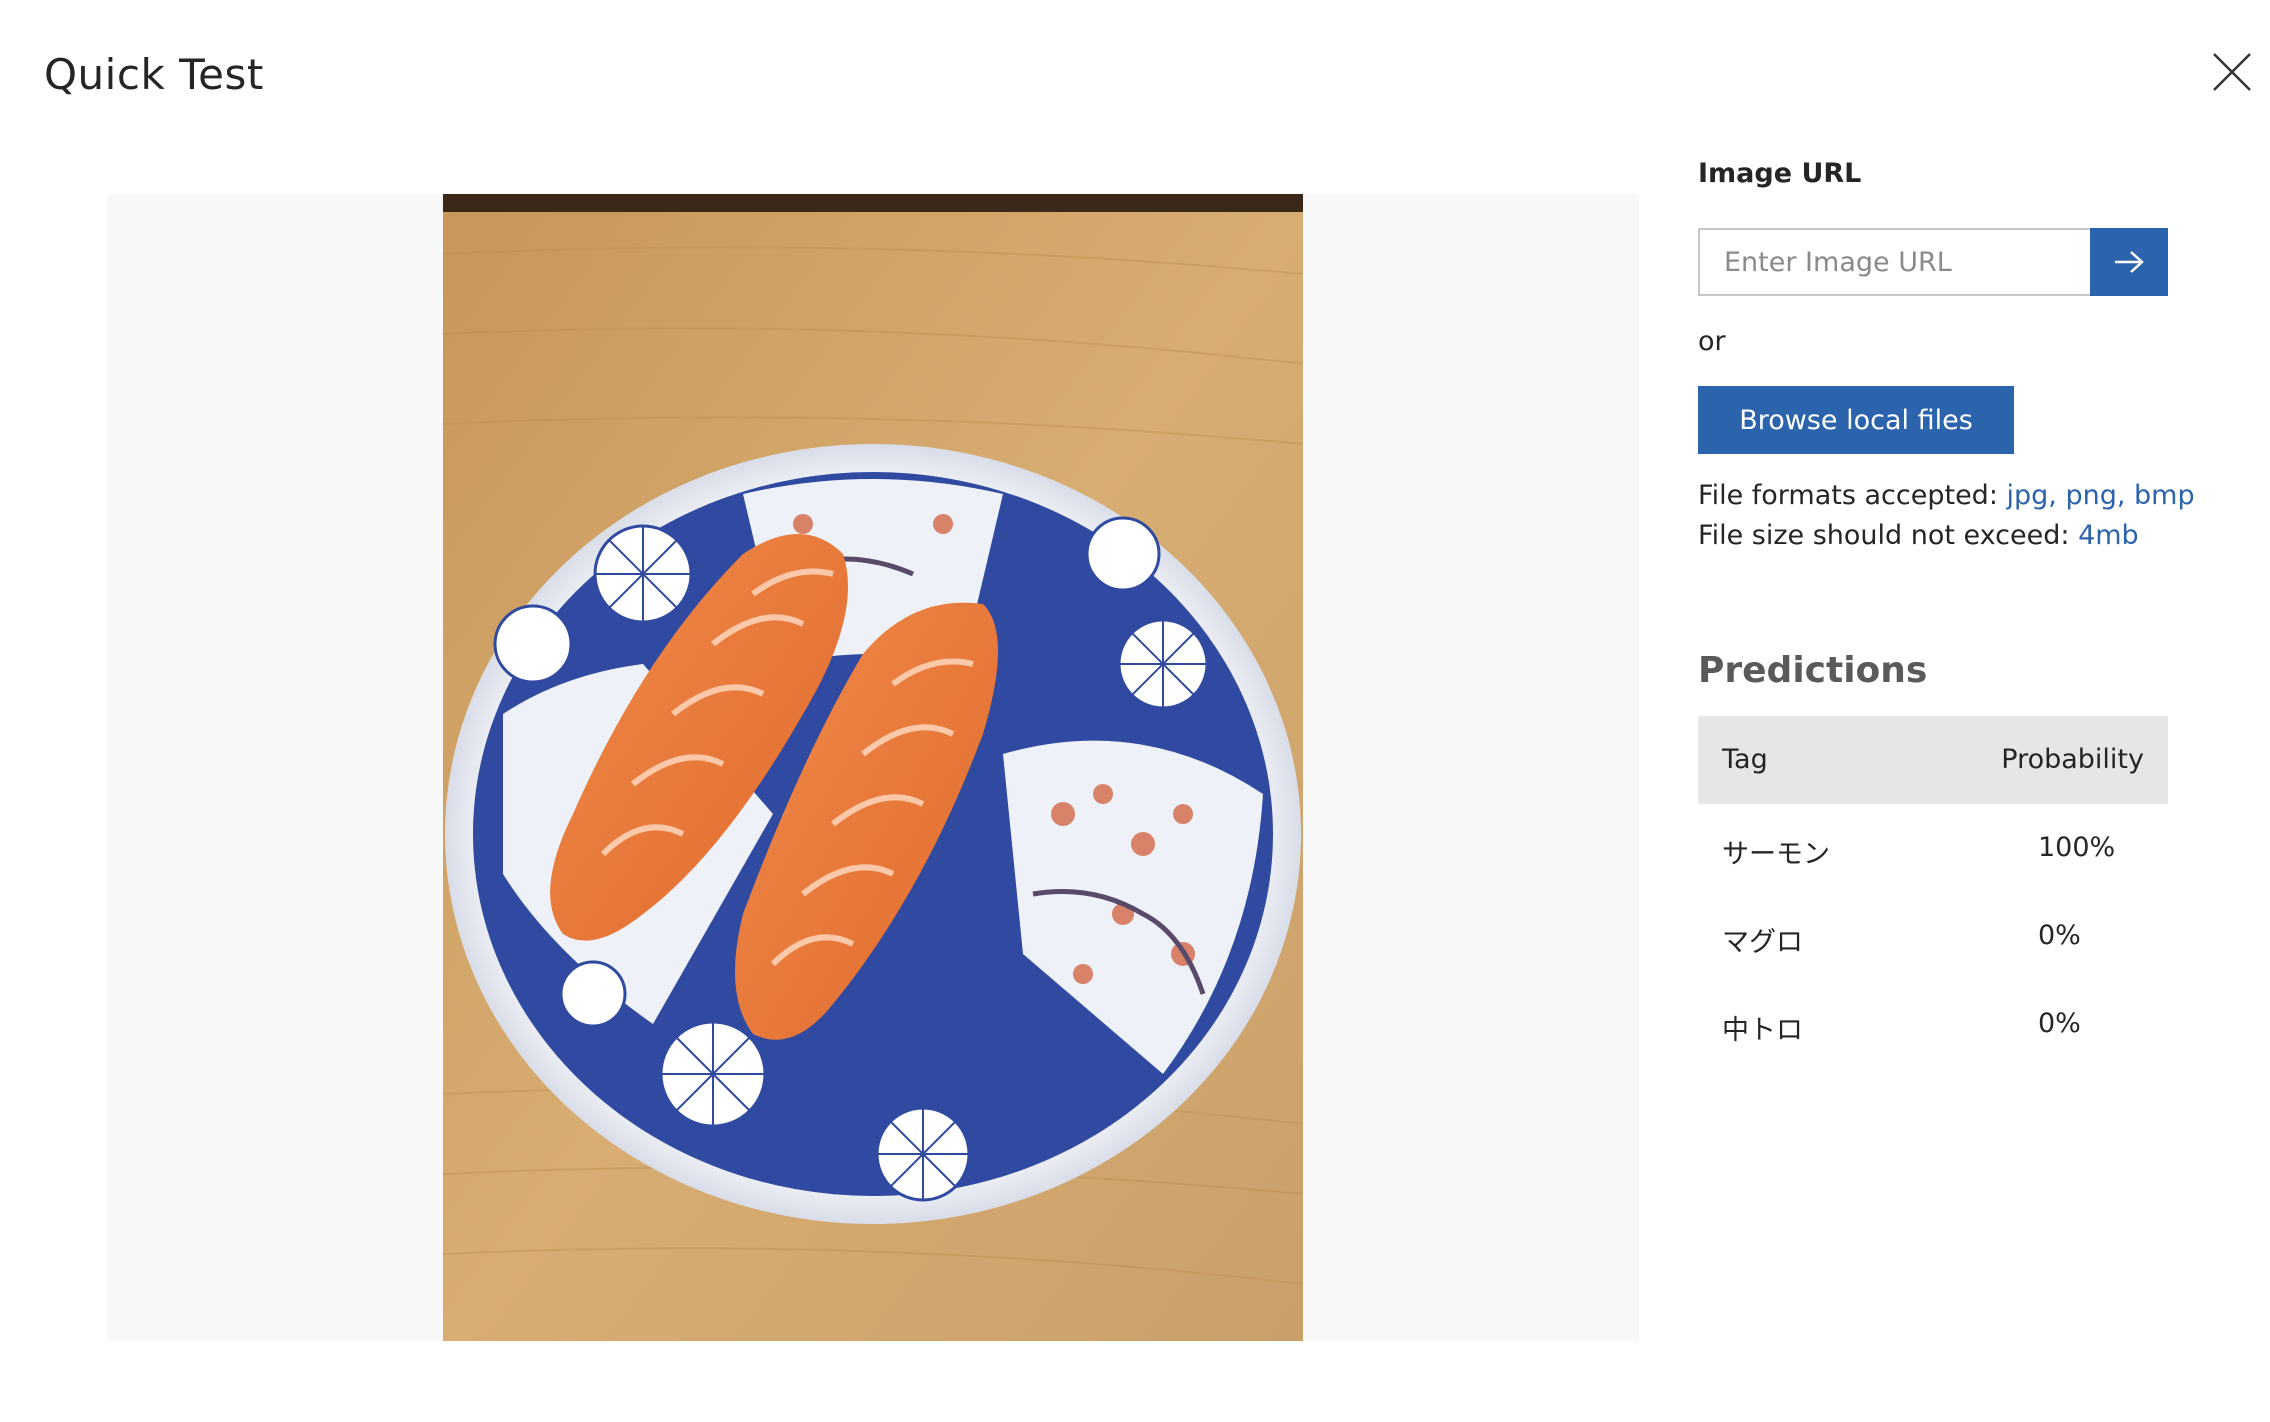 The width and height of the screenshot is (2270, 1422). I want to click on table-row: サーモン 100%, so click(1933, 848).